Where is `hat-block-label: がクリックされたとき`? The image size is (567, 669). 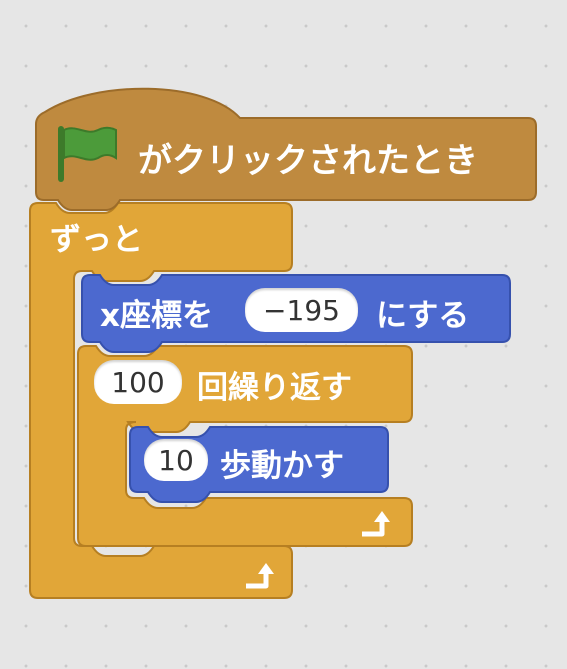
hat-block-label: がクリックされたとき is located at coordinates (308, 161).